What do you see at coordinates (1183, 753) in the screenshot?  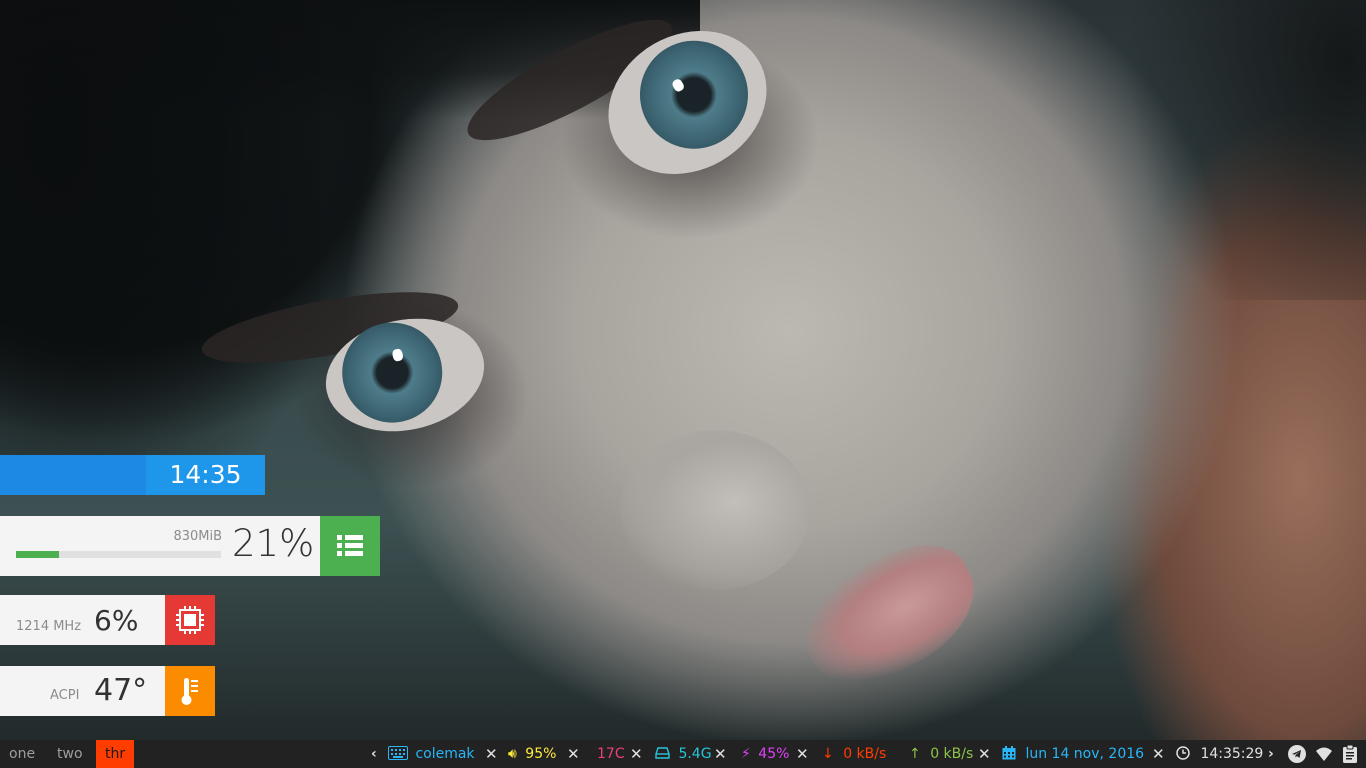 I see `clock-icon` at bounding box center [1183, 753].